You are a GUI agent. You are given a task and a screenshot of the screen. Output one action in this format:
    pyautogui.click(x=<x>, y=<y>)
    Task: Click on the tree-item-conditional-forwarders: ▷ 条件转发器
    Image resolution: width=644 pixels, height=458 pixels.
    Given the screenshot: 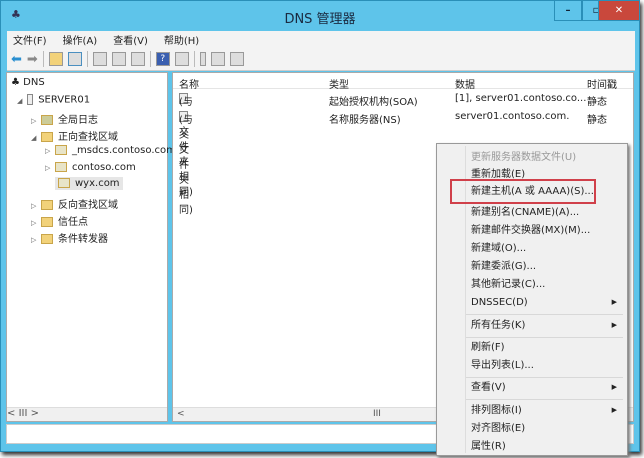 What is the action you would take?
    pyautogui.click(x=69, y=237)
    